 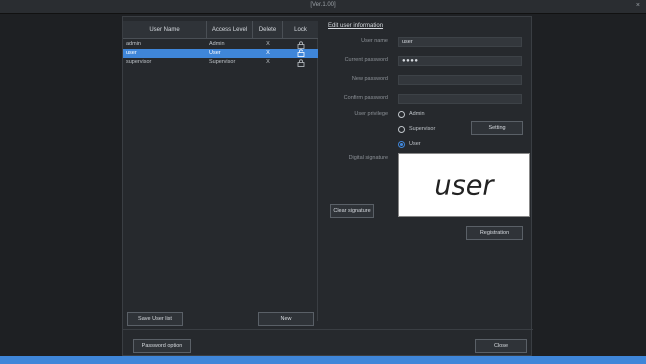 What do you see at coordinates (300, 30) in the screenshot?
I see `header-lock: Lock` at bounding box center [300, 30].